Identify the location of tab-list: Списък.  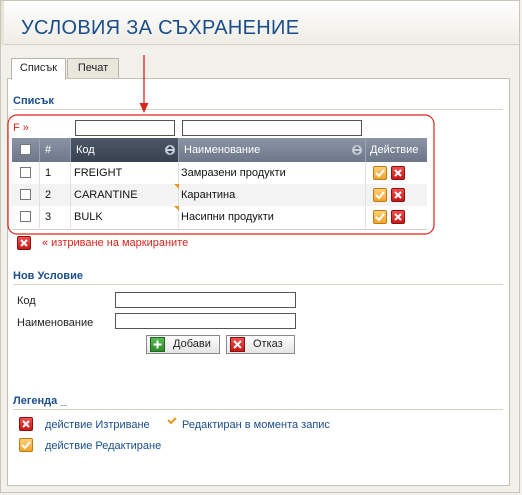
(38, 69).